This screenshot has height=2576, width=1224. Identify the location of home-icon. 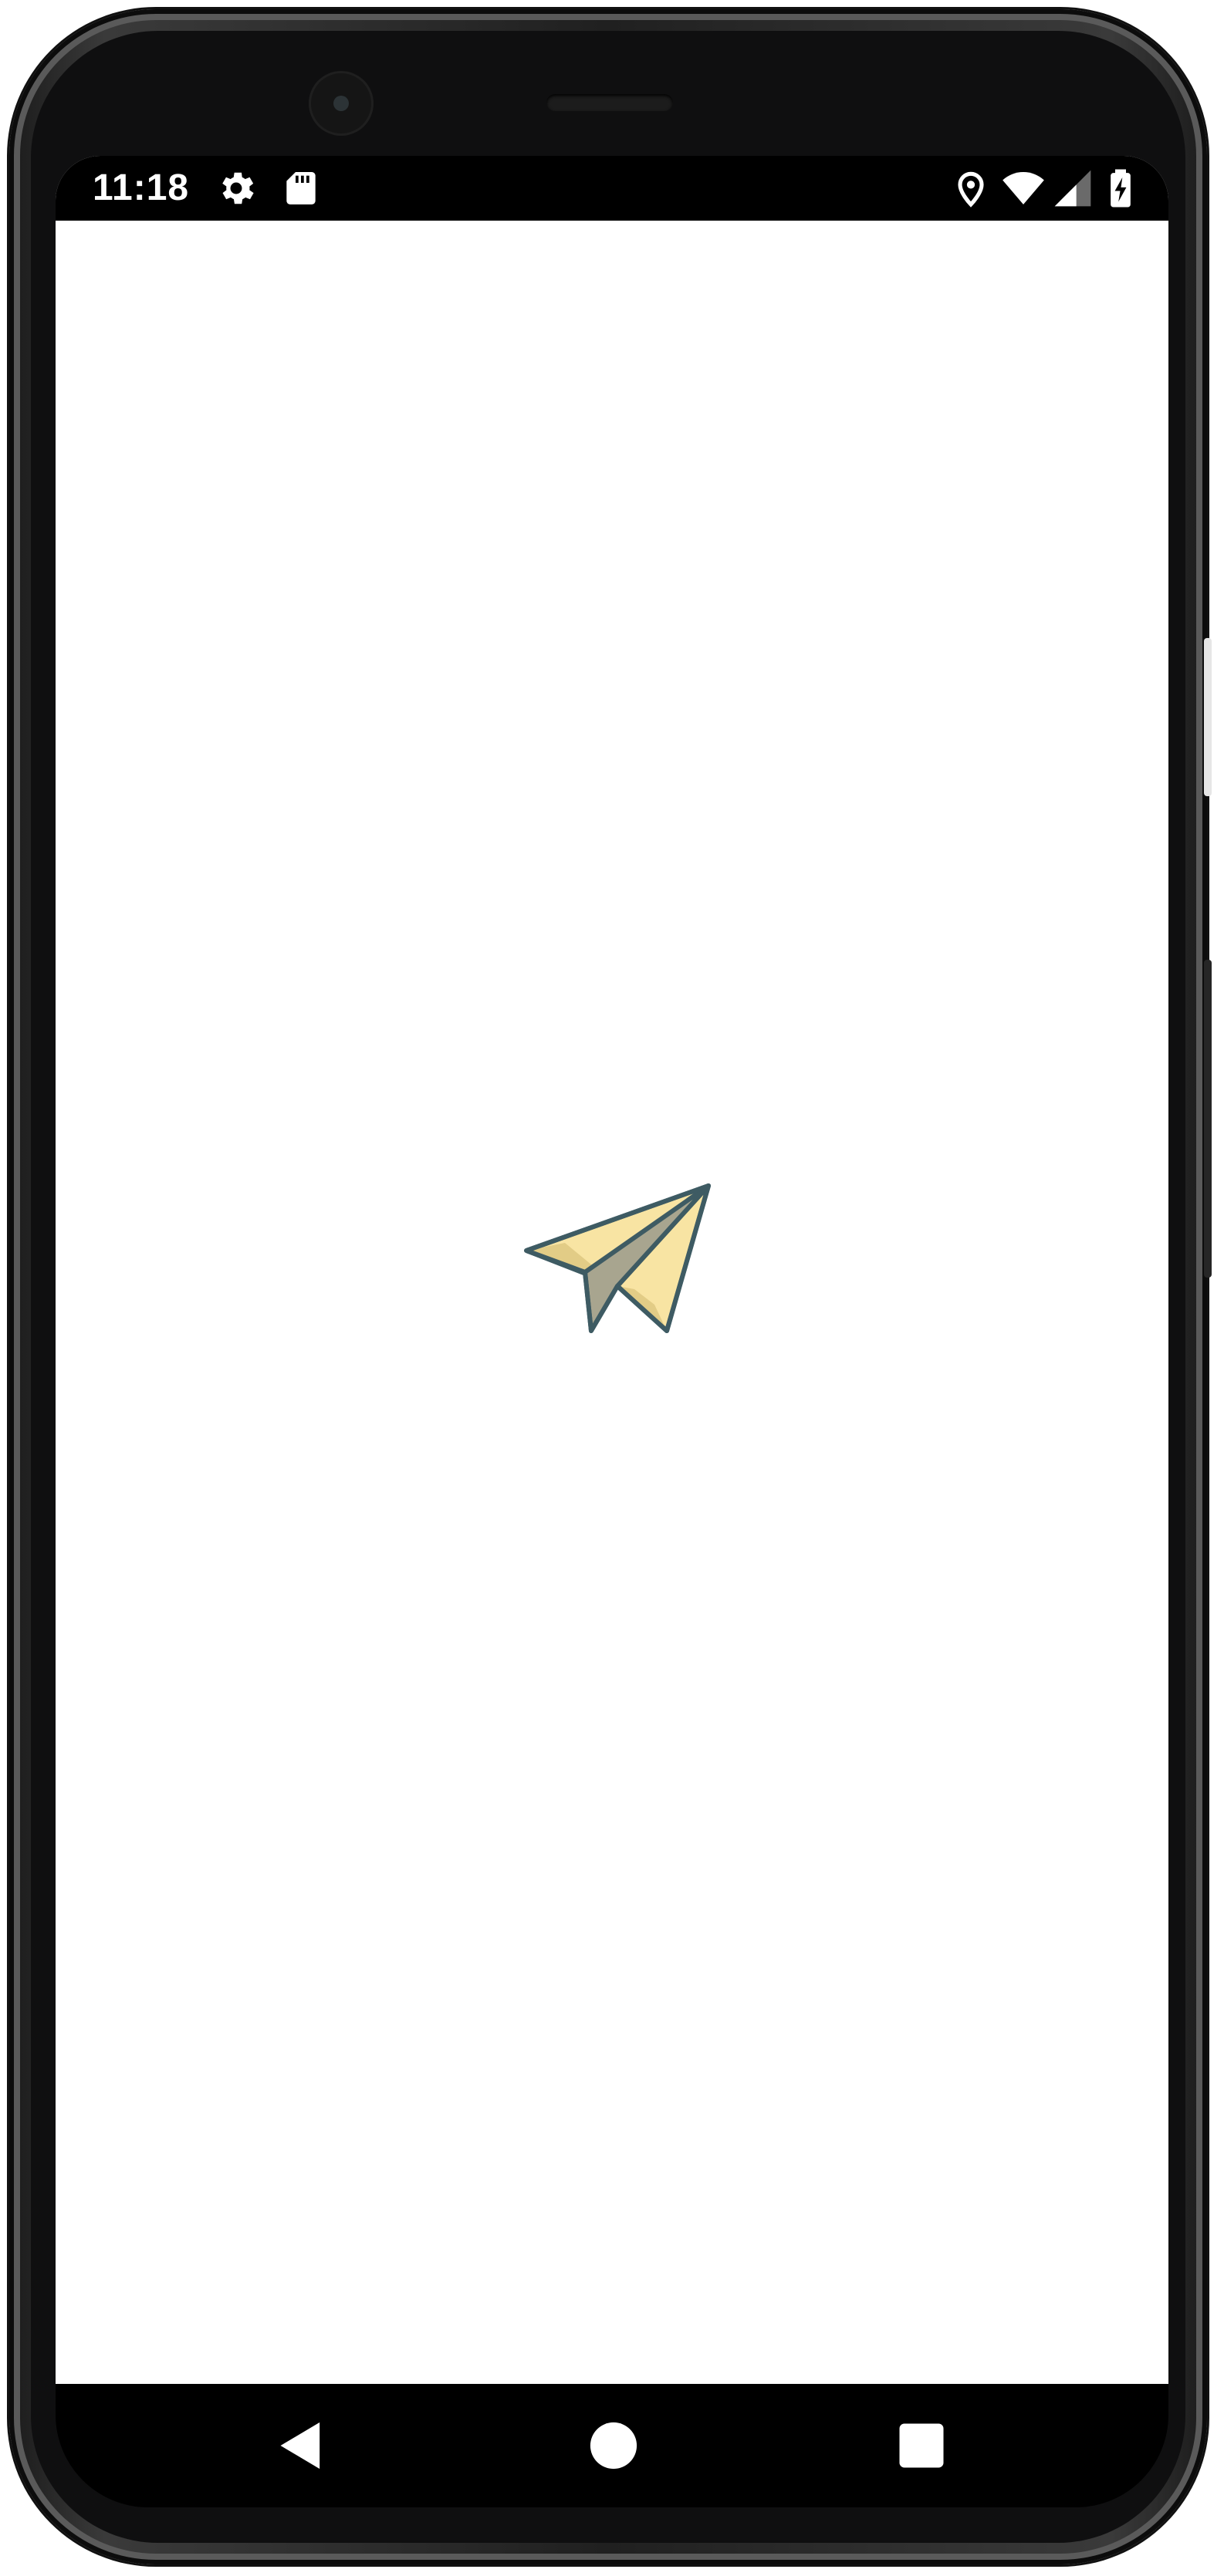
(613, 2445).